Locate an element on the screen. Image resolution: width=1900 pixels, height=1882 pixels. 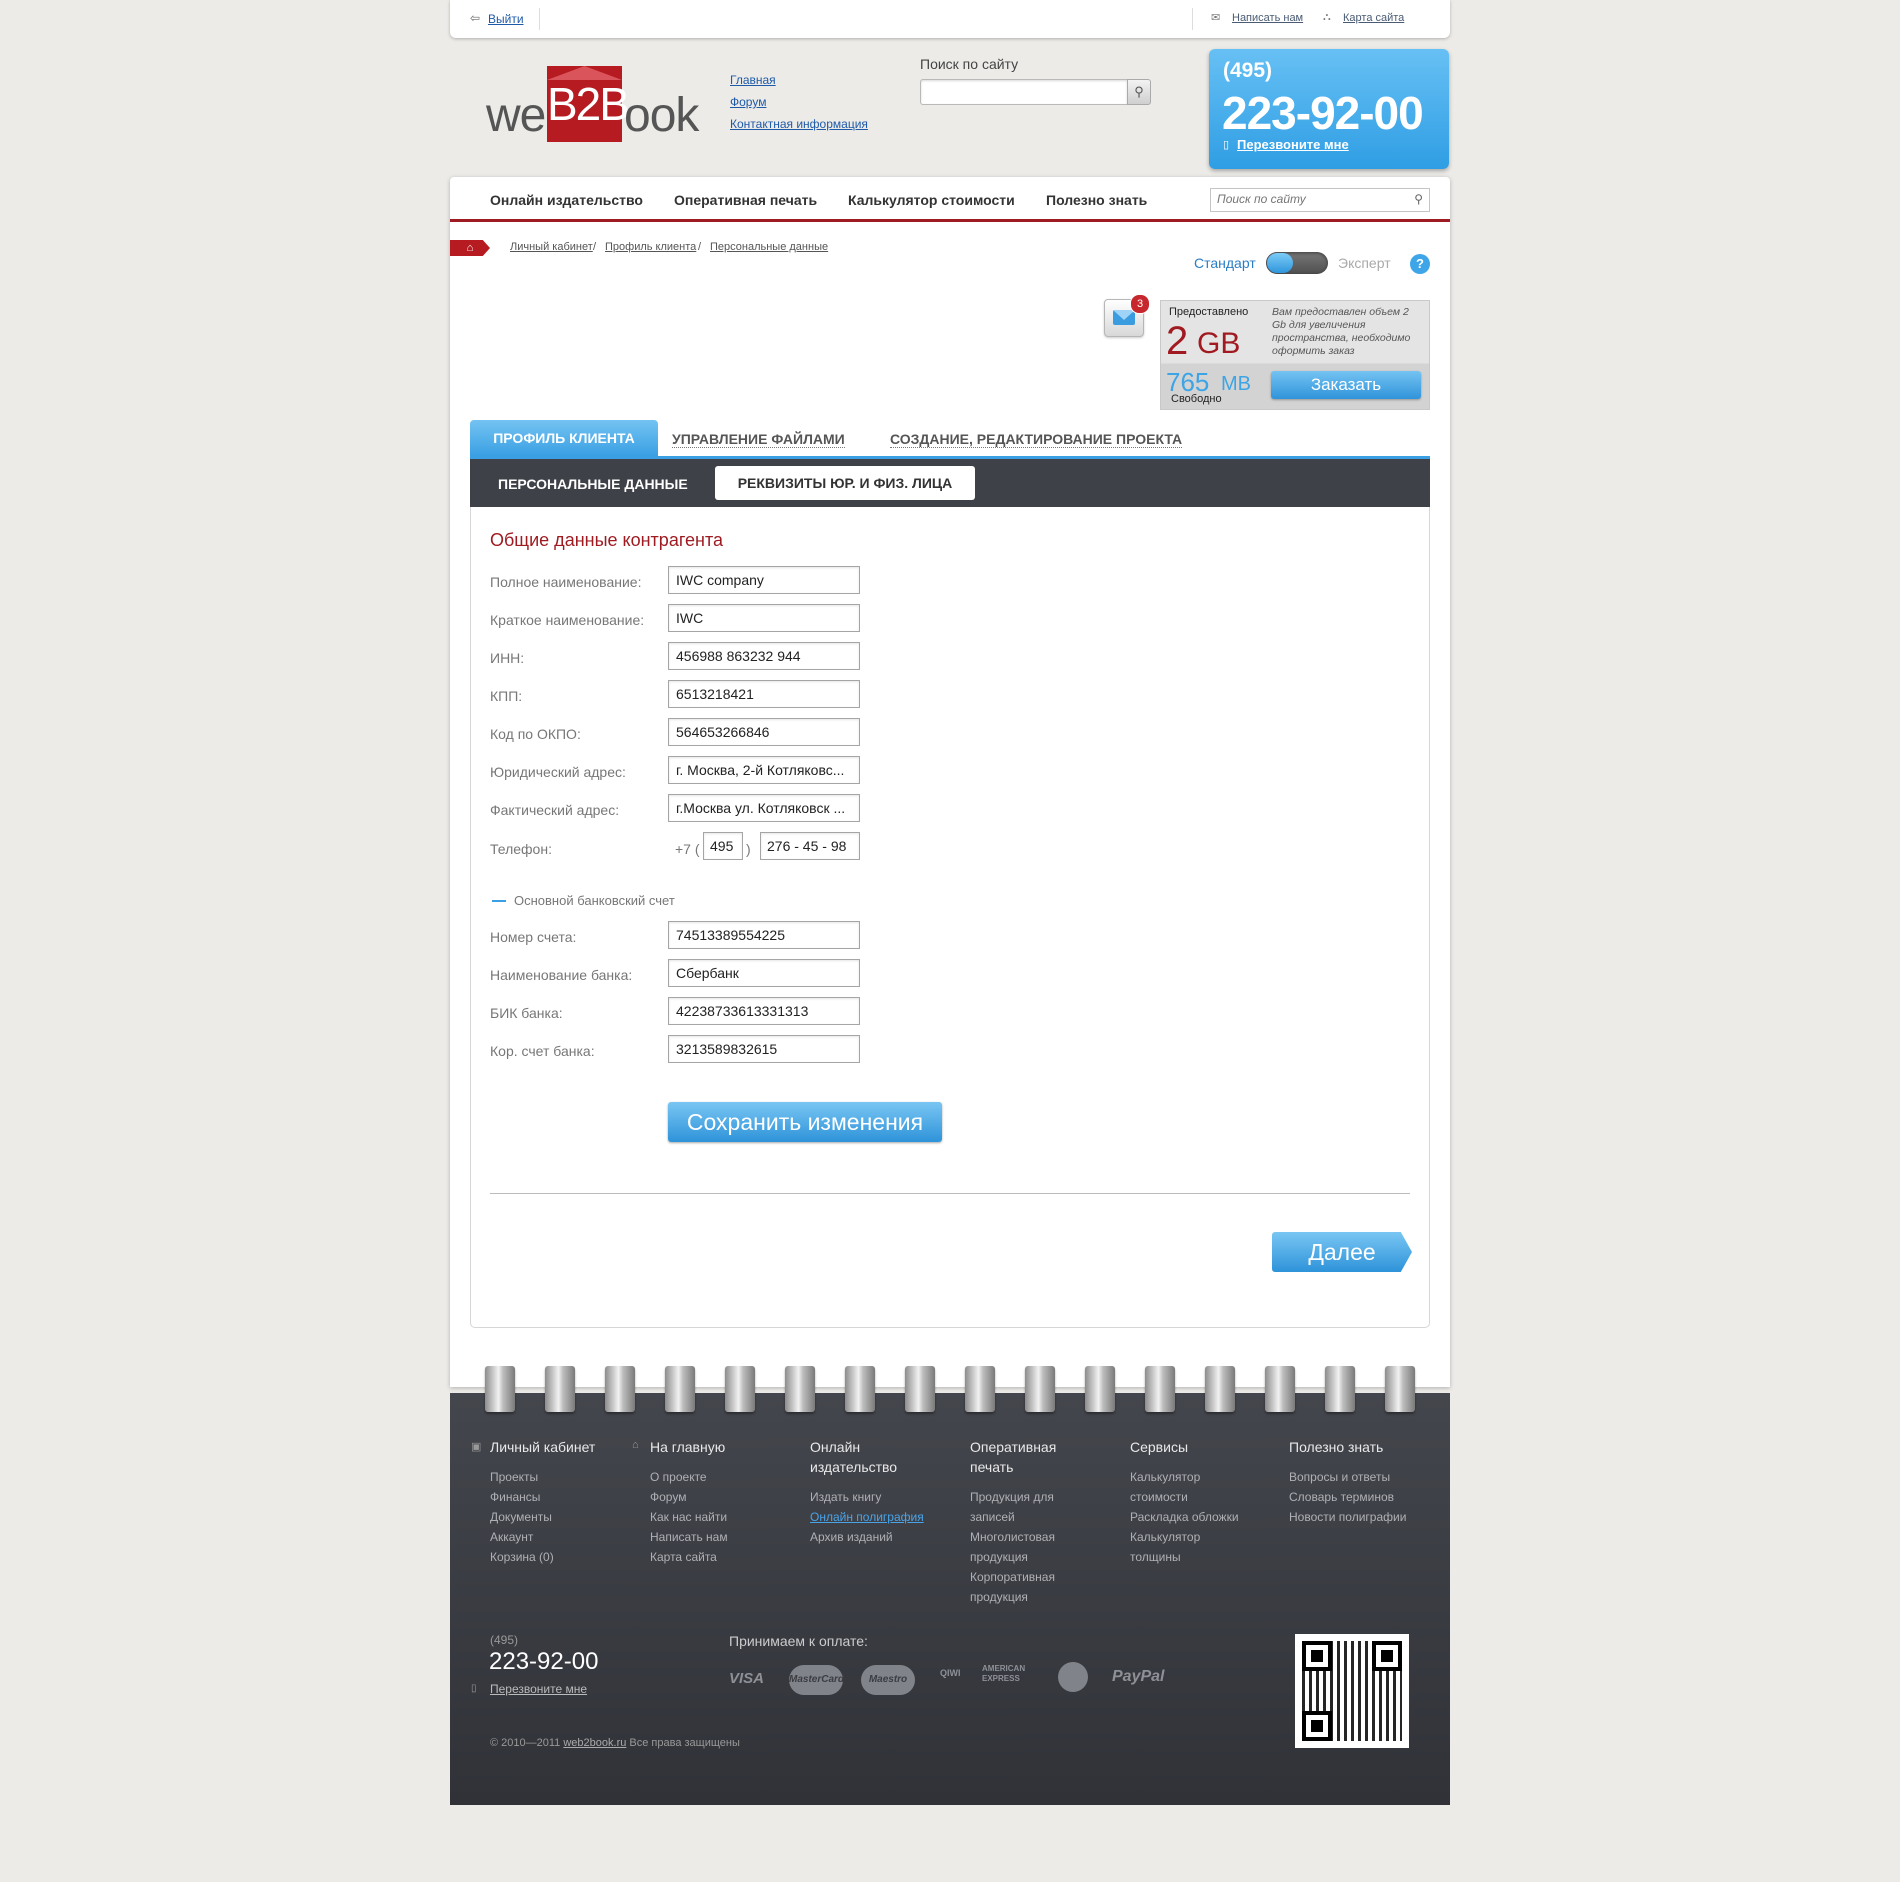
copyright-text: Все права защищены is located at coordinates (684, 1743).